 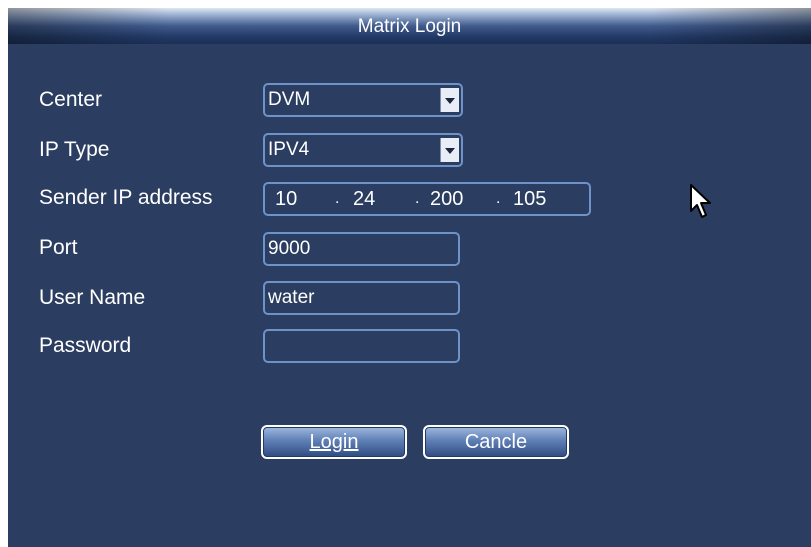 What do you see at coordinates (126, 197) in the screenshot?
I see `sender-ip-label: Sender IP address` at bounding box center [126, 197].